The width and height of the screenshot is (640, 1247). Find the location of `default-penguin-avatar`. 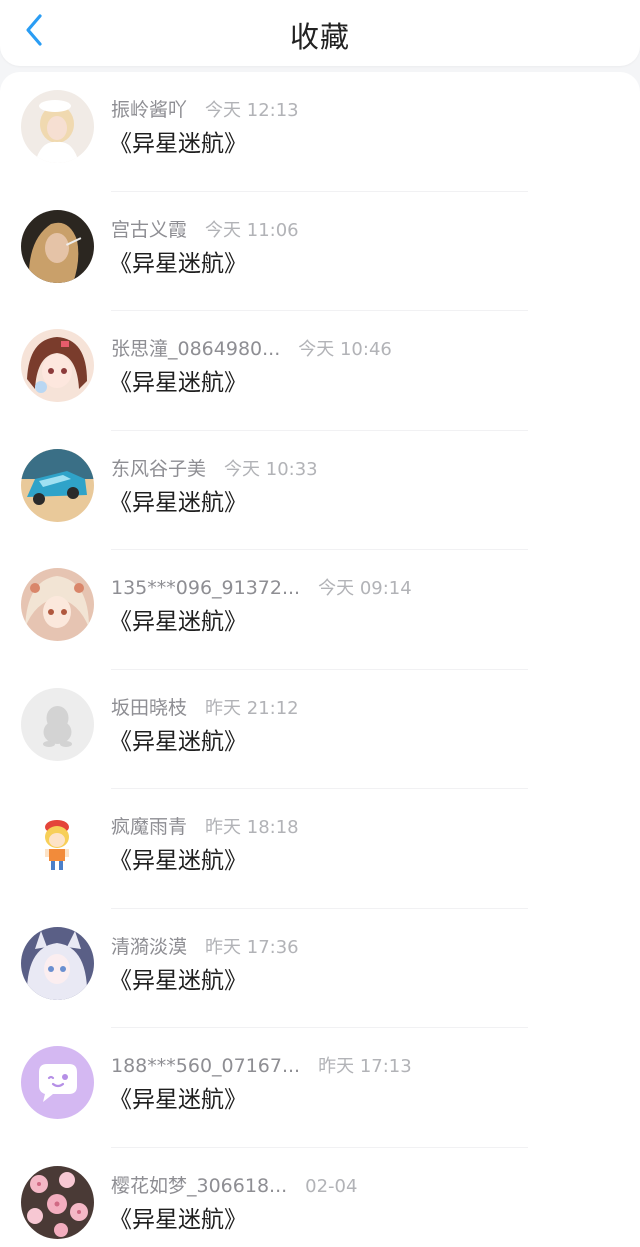

default-penguin-avatar is located at coordinates (57, 724).